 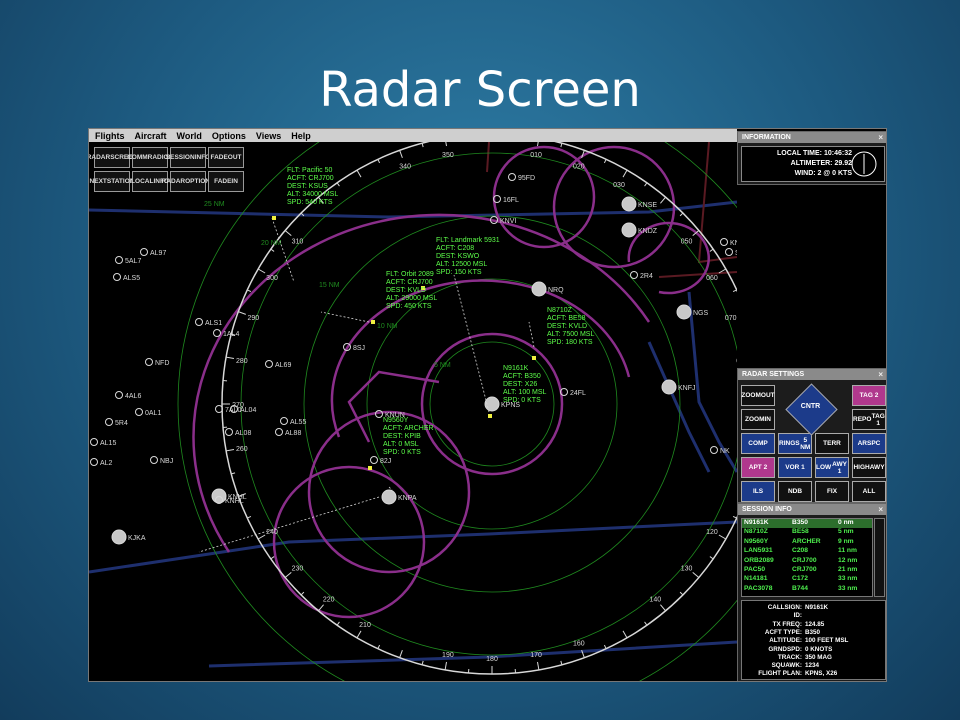 I want to click on menu-world: World, so click(x=189, y=136).